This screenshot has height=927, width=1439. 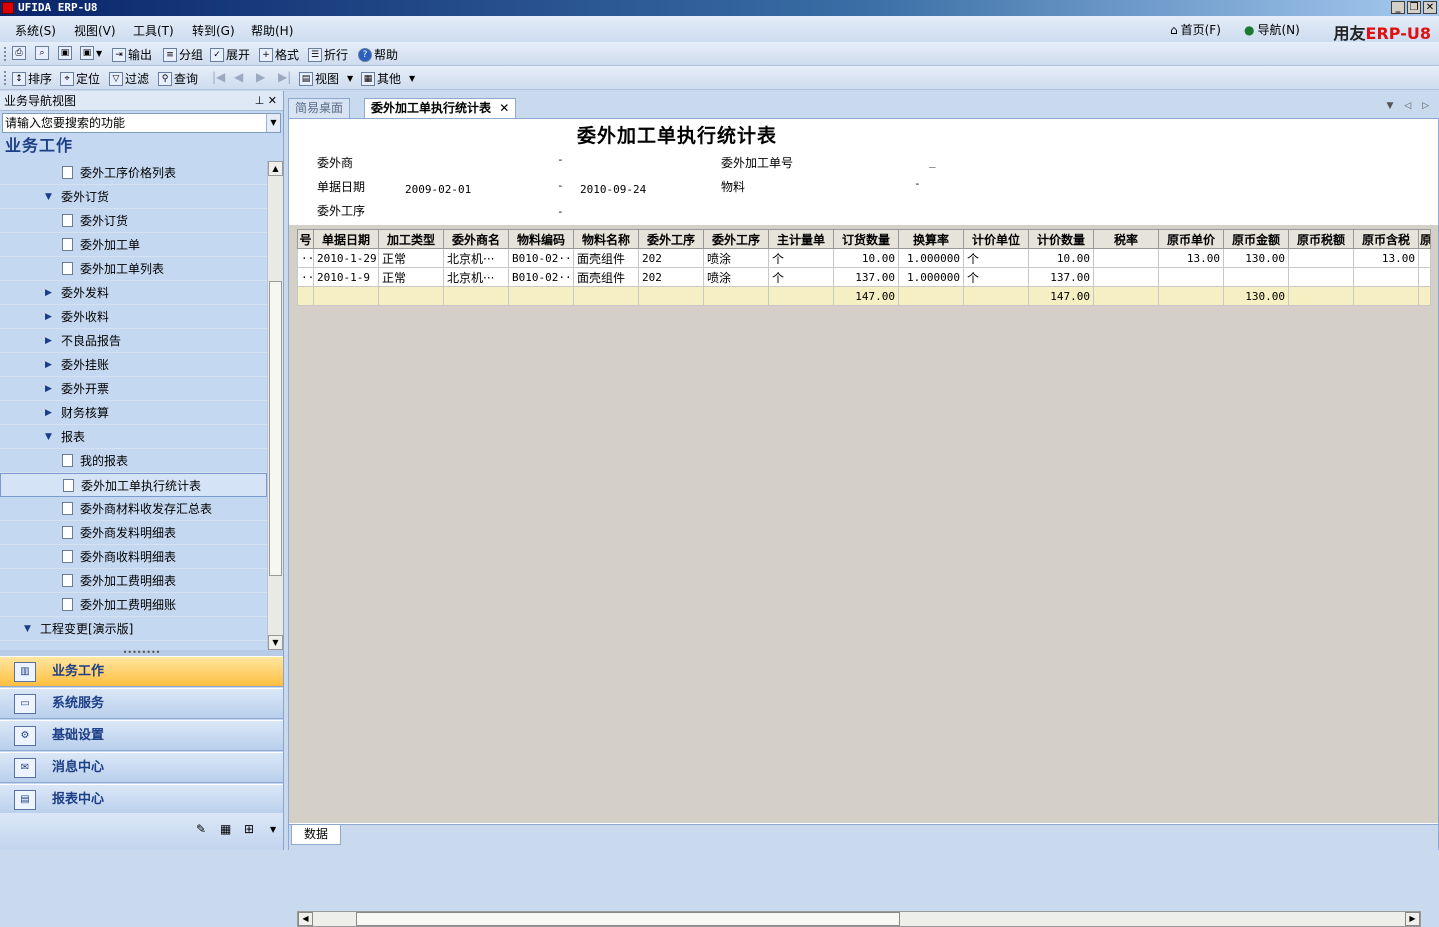 What do you see at coordinates (1414, 7) in the screenshot?
I see `restore-button: ❐` at bounding box center [1414, 7].